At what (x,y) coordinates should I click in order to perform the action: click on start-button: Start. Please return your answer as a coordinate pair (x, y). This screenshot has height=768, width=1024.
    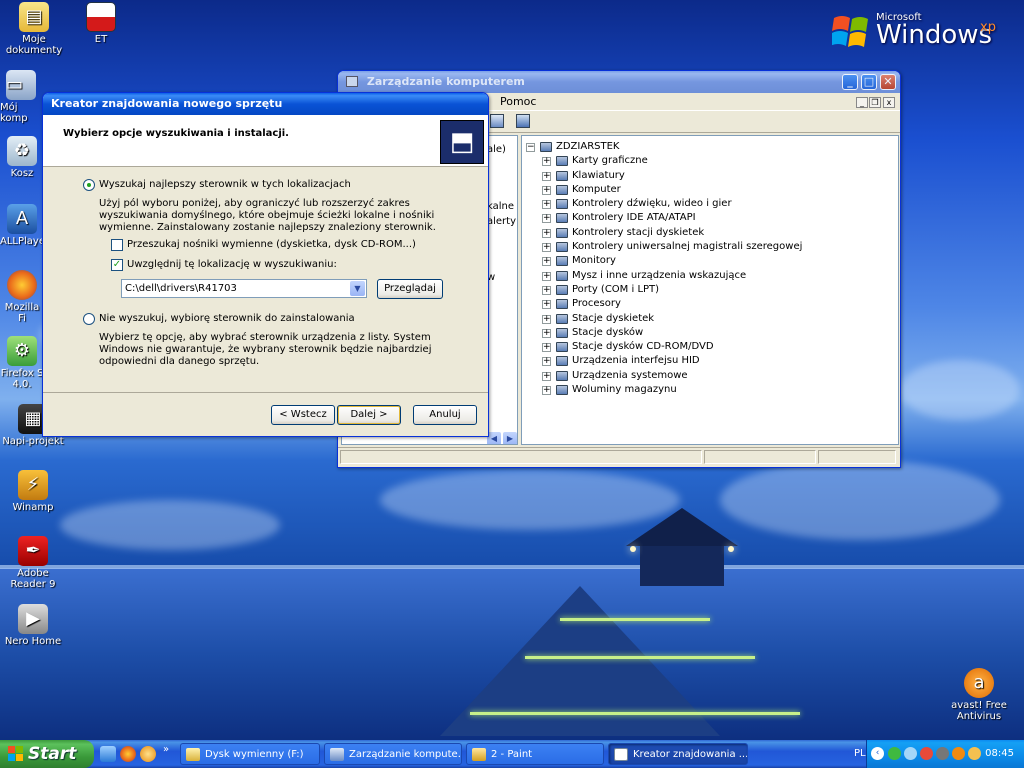
    Looking at the image, I should click on (47, 754).